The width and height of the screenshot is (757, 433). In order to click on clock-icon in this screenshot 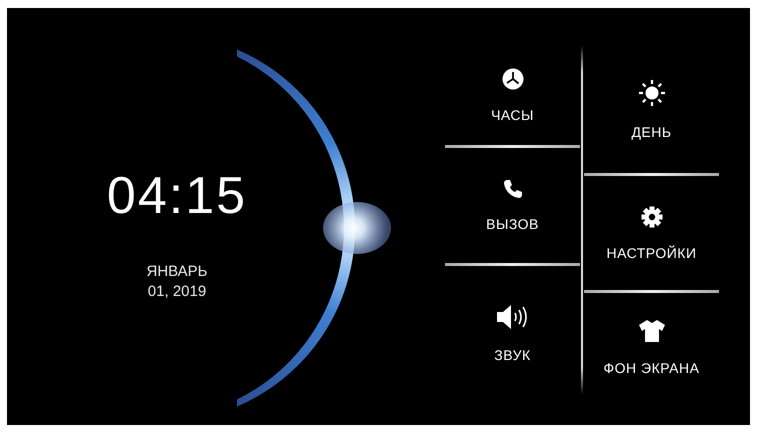, I will do `click(513, 79)`.